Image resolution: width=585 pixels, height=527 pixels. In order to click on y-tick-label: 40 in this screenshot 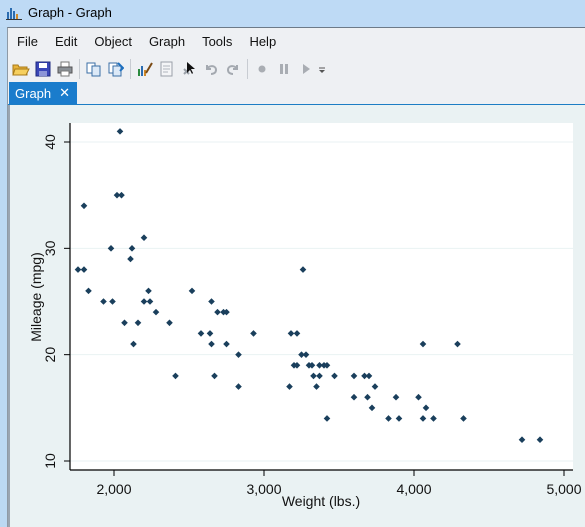, I will do `click(50, 142)`.